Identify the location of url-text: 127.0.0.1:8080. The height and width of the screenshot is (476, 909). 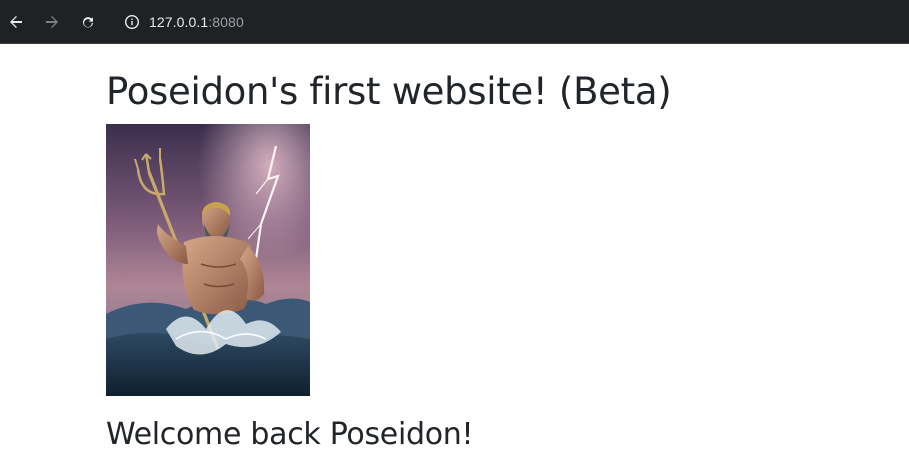
(196, 22).